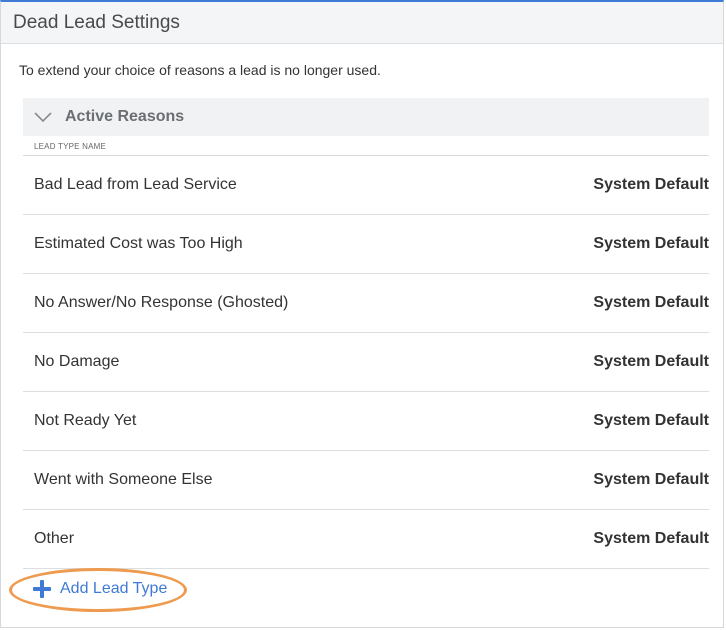 The width and height of the screenshot is (726, 630). I want to click on table-row: Other System Default, so click(366, 539).